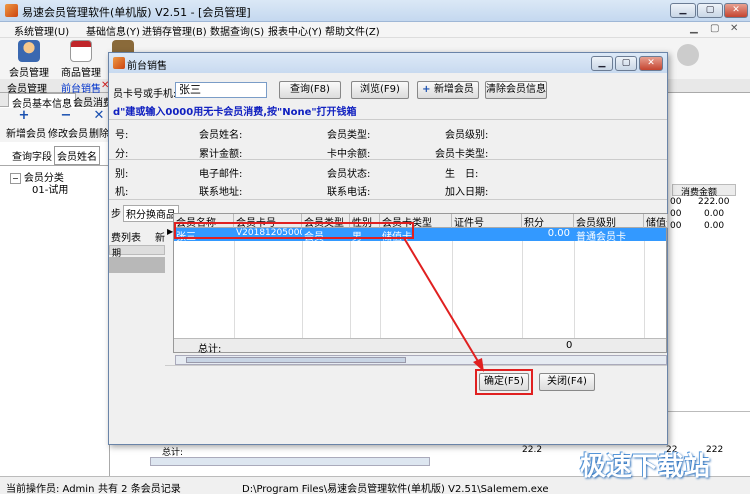  I want to click on arrow-head-icon, so click(478, 365).